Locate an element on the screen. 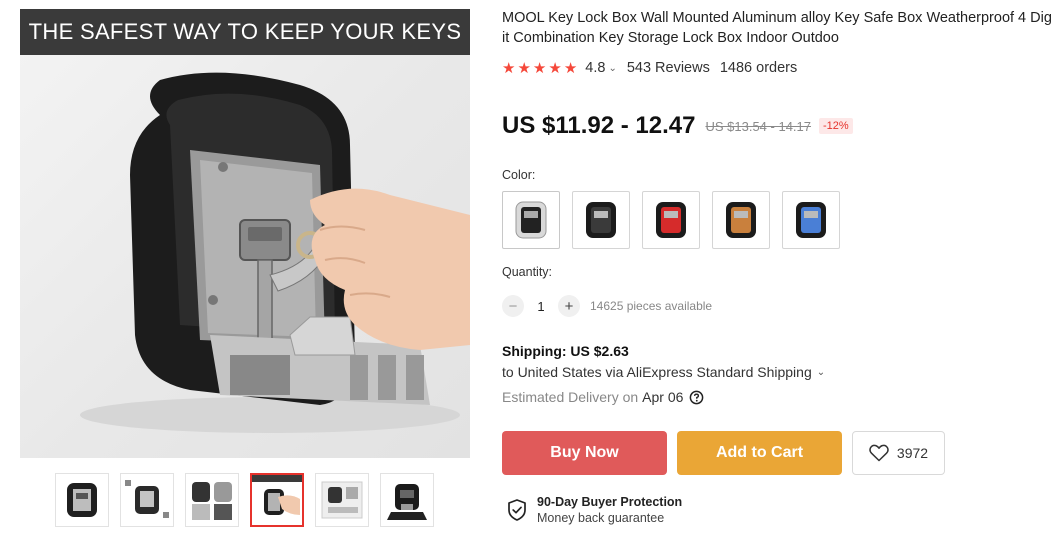 The height and width of the screenshot is (554, 1064). reviews-link: 543 Reviews is located at coordinates (668, 68).